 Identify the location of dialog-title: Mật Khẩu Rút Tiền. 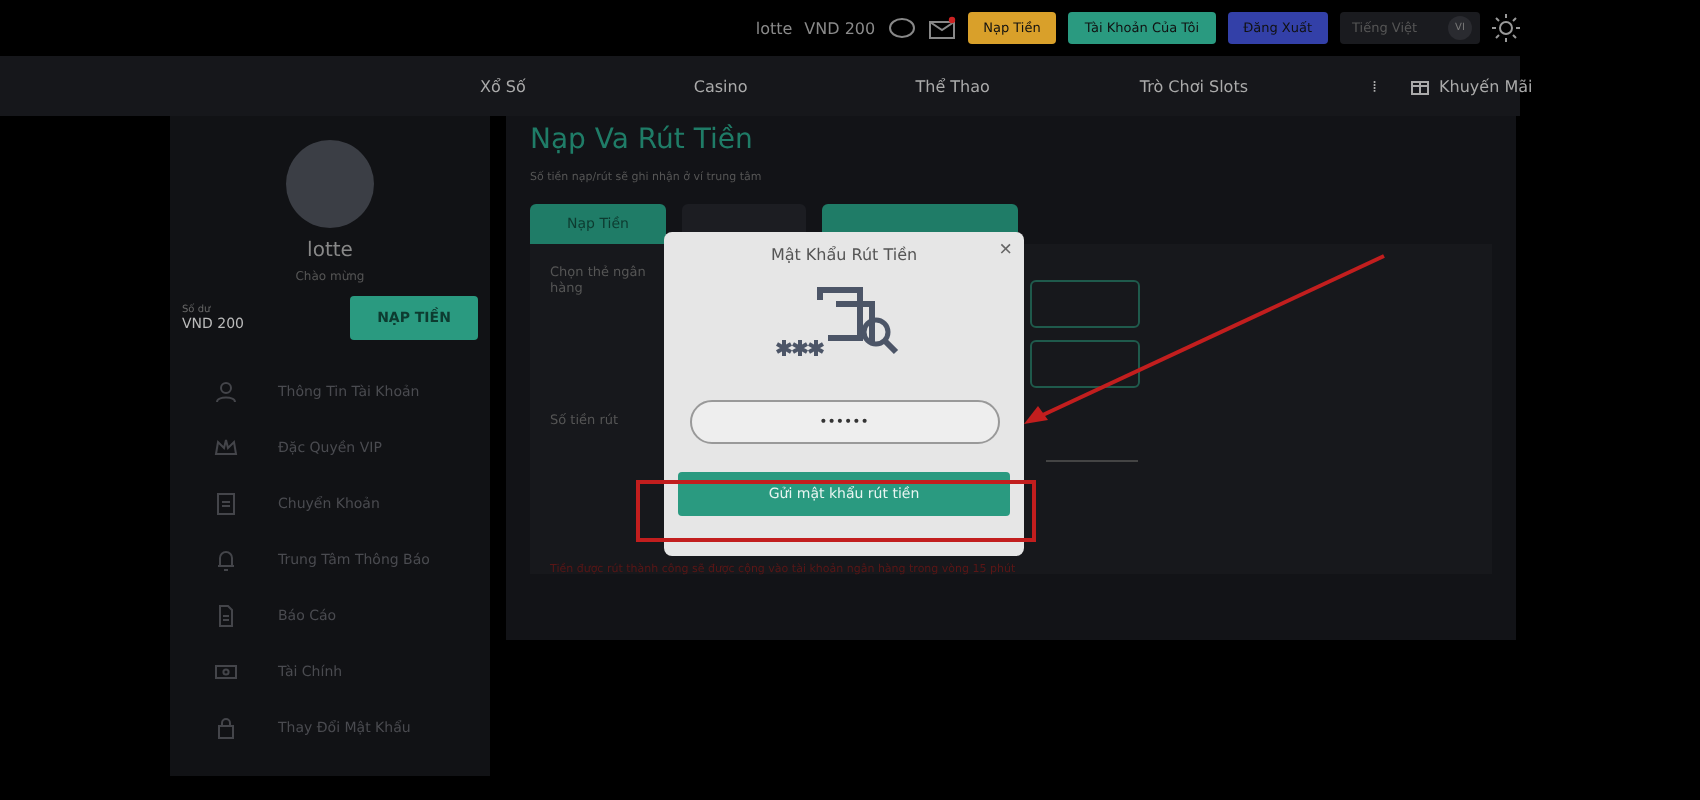
(844, 255).